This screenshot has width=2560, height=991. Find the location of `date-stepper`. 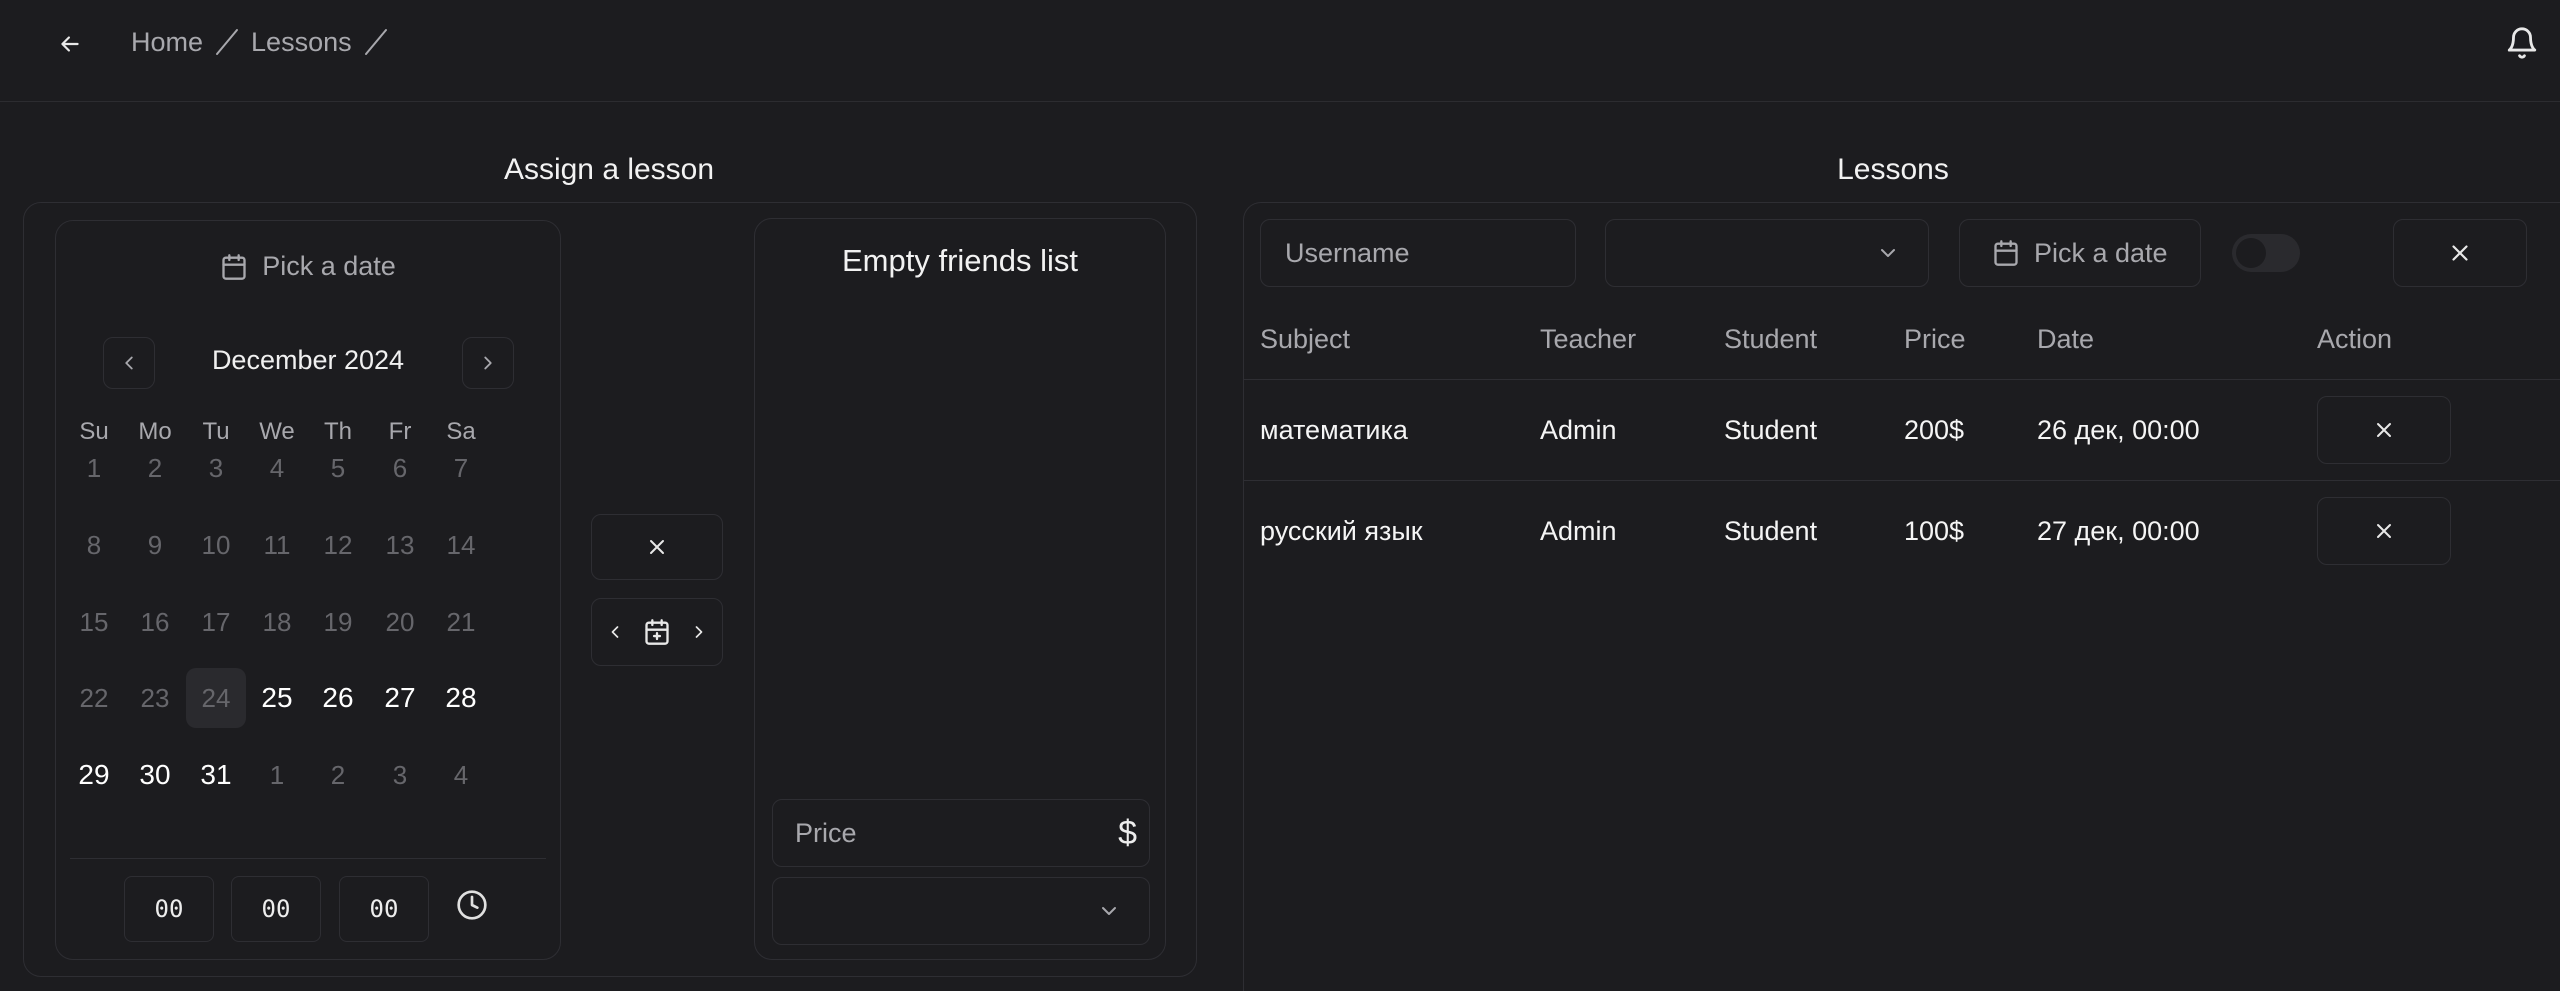

date-stepper is located at coordinates (657, 632).